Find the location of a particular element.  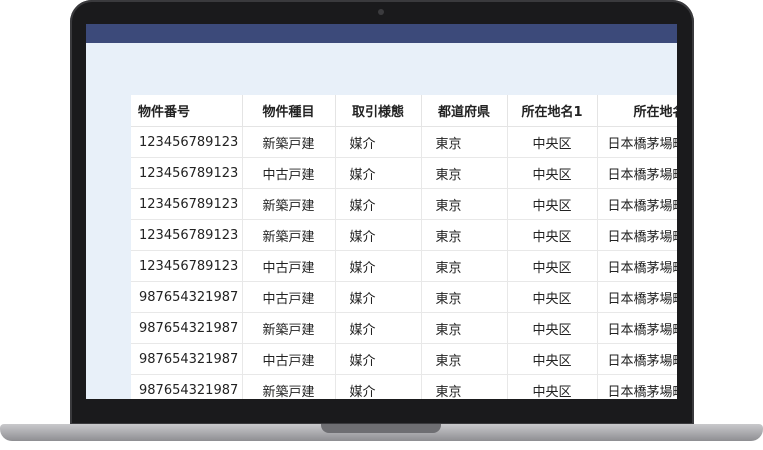

camera-icon is located at coordinates (381, 12).